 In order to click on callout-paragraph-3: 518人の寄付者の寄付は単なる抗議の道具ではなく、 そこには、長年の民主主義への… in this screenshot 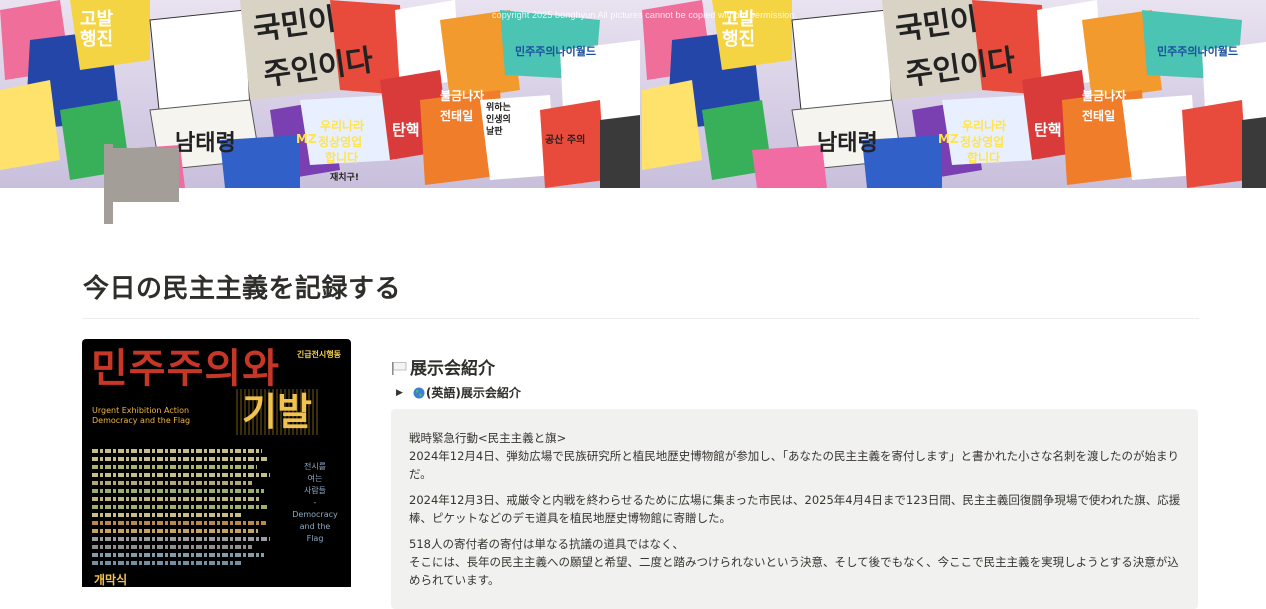, I will do `click(795, 562)`.